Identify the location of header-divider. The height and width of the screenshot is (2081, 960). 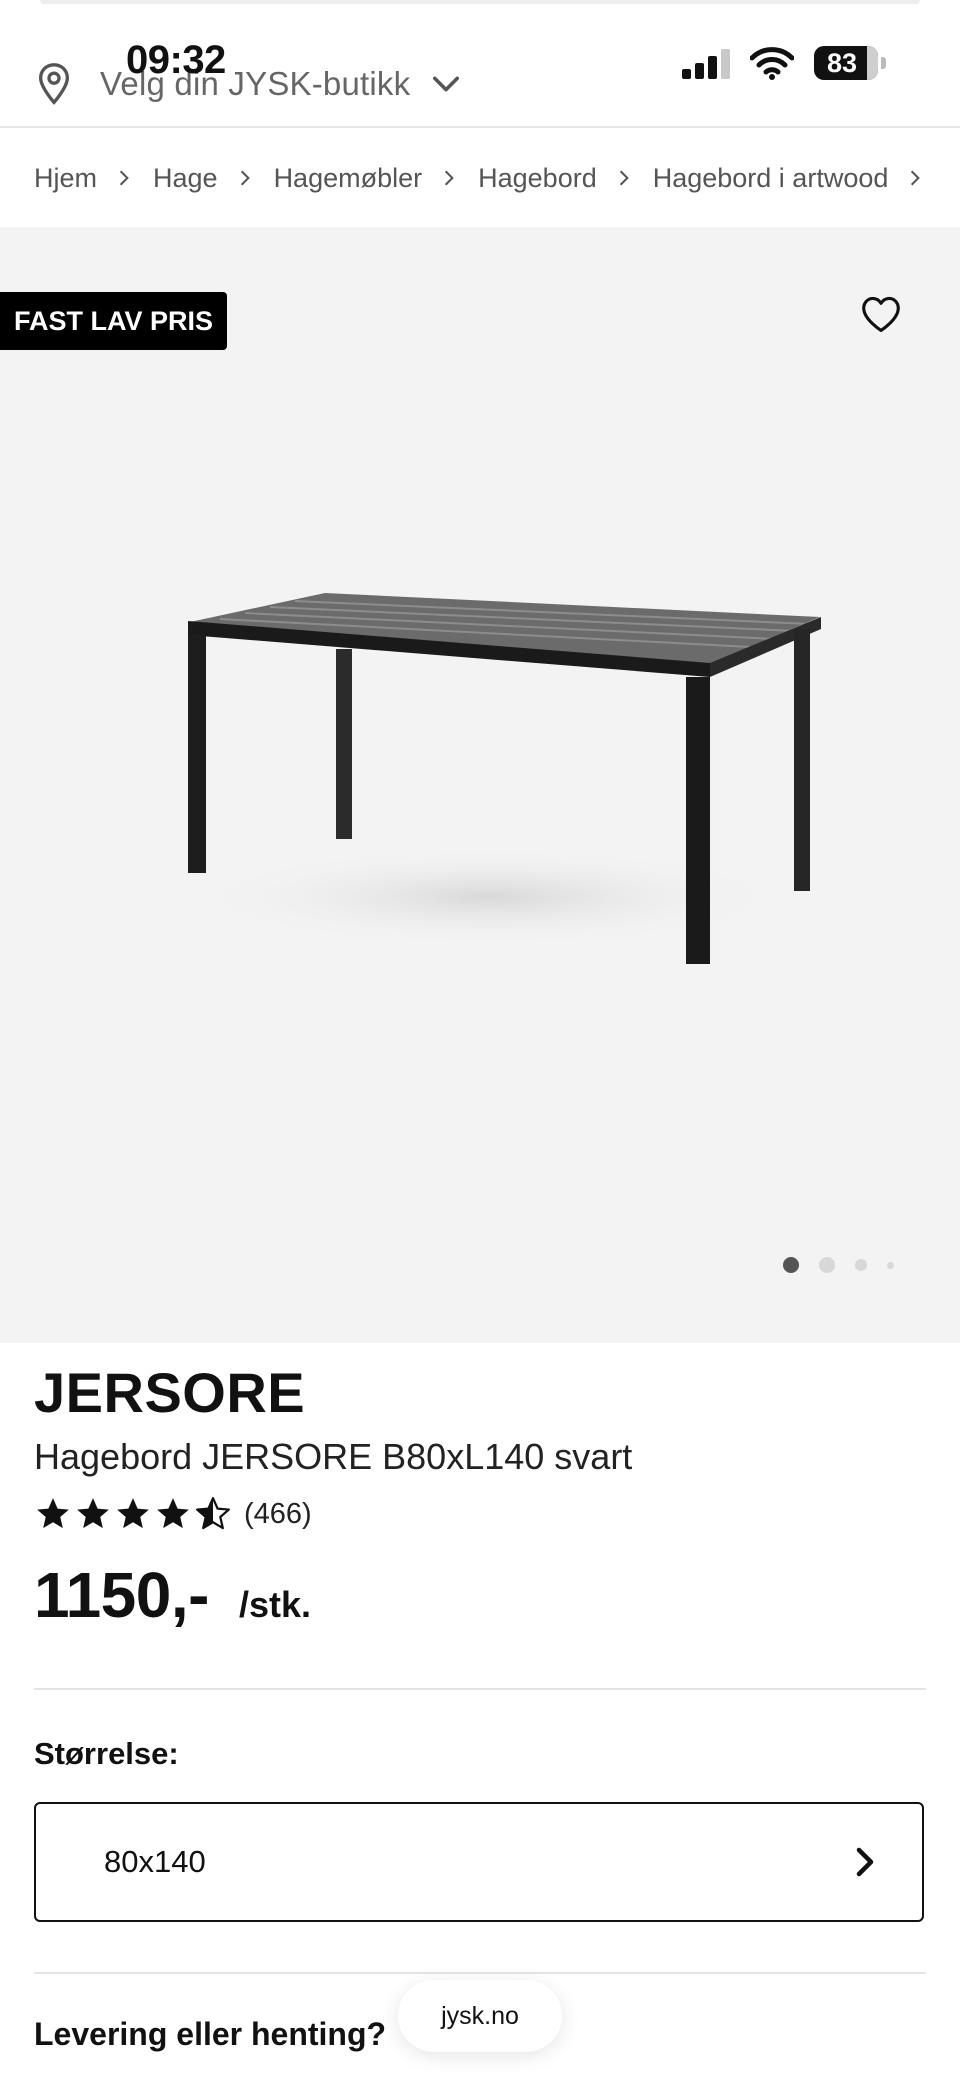
(480, 127).